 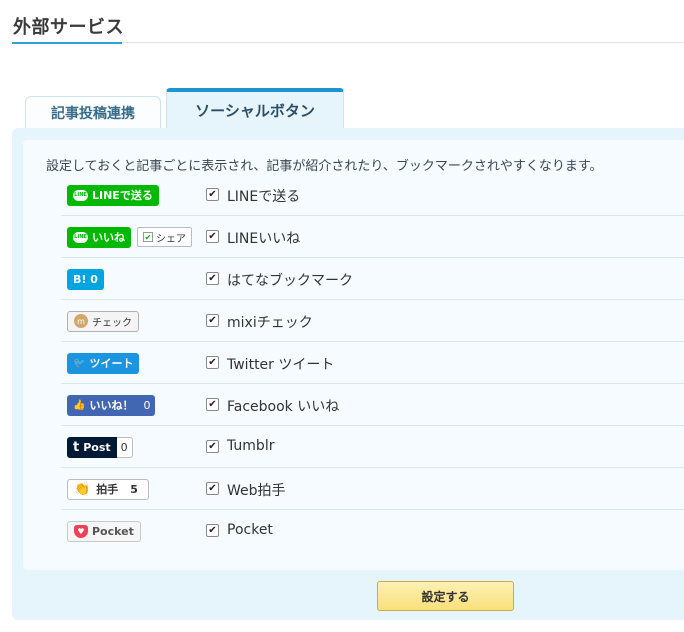 I want to click on service-row-twitter: 🐦 ツイート ✔ Twitter ツイート, so click(x=372, y=363).